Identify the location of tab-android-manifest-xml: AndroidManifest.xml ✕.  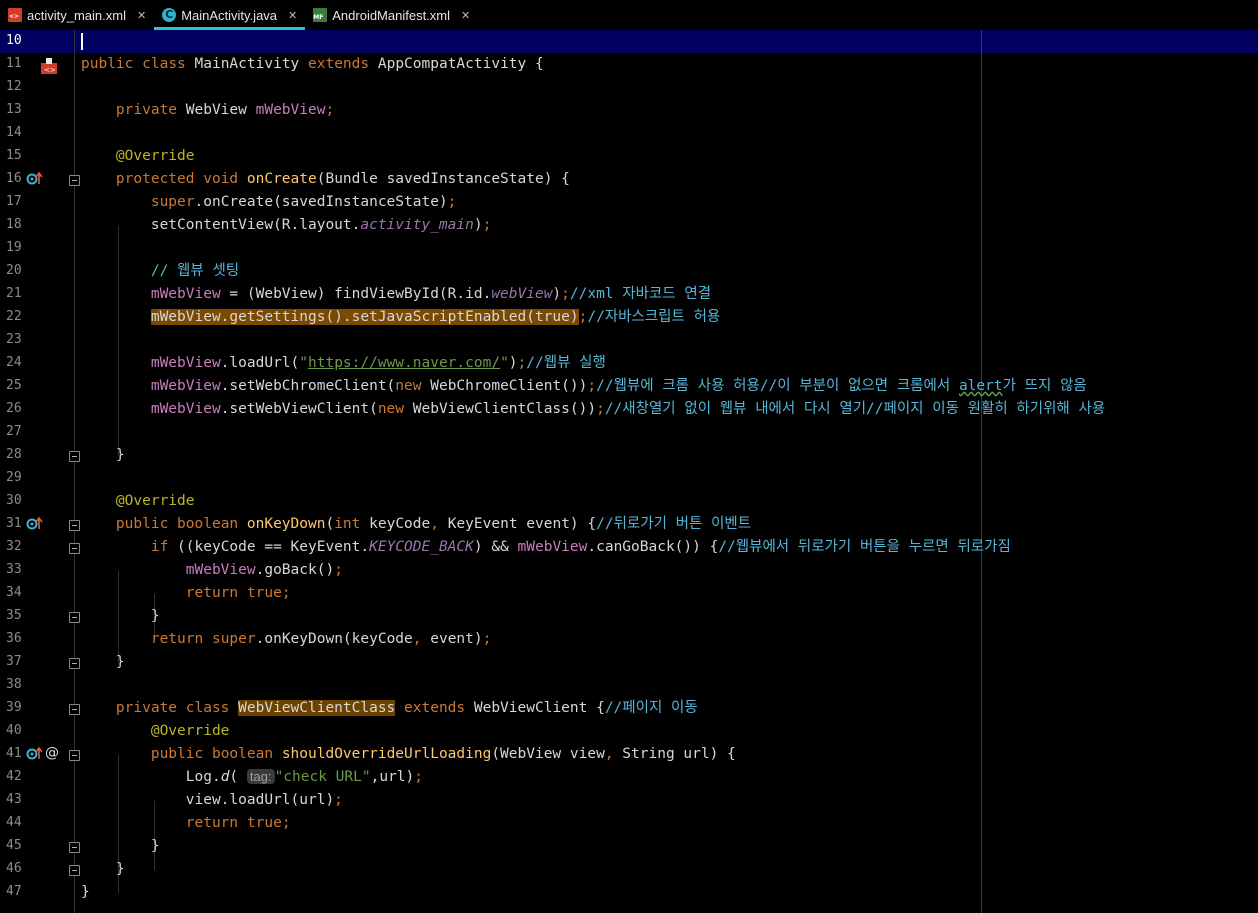
(391, 15).